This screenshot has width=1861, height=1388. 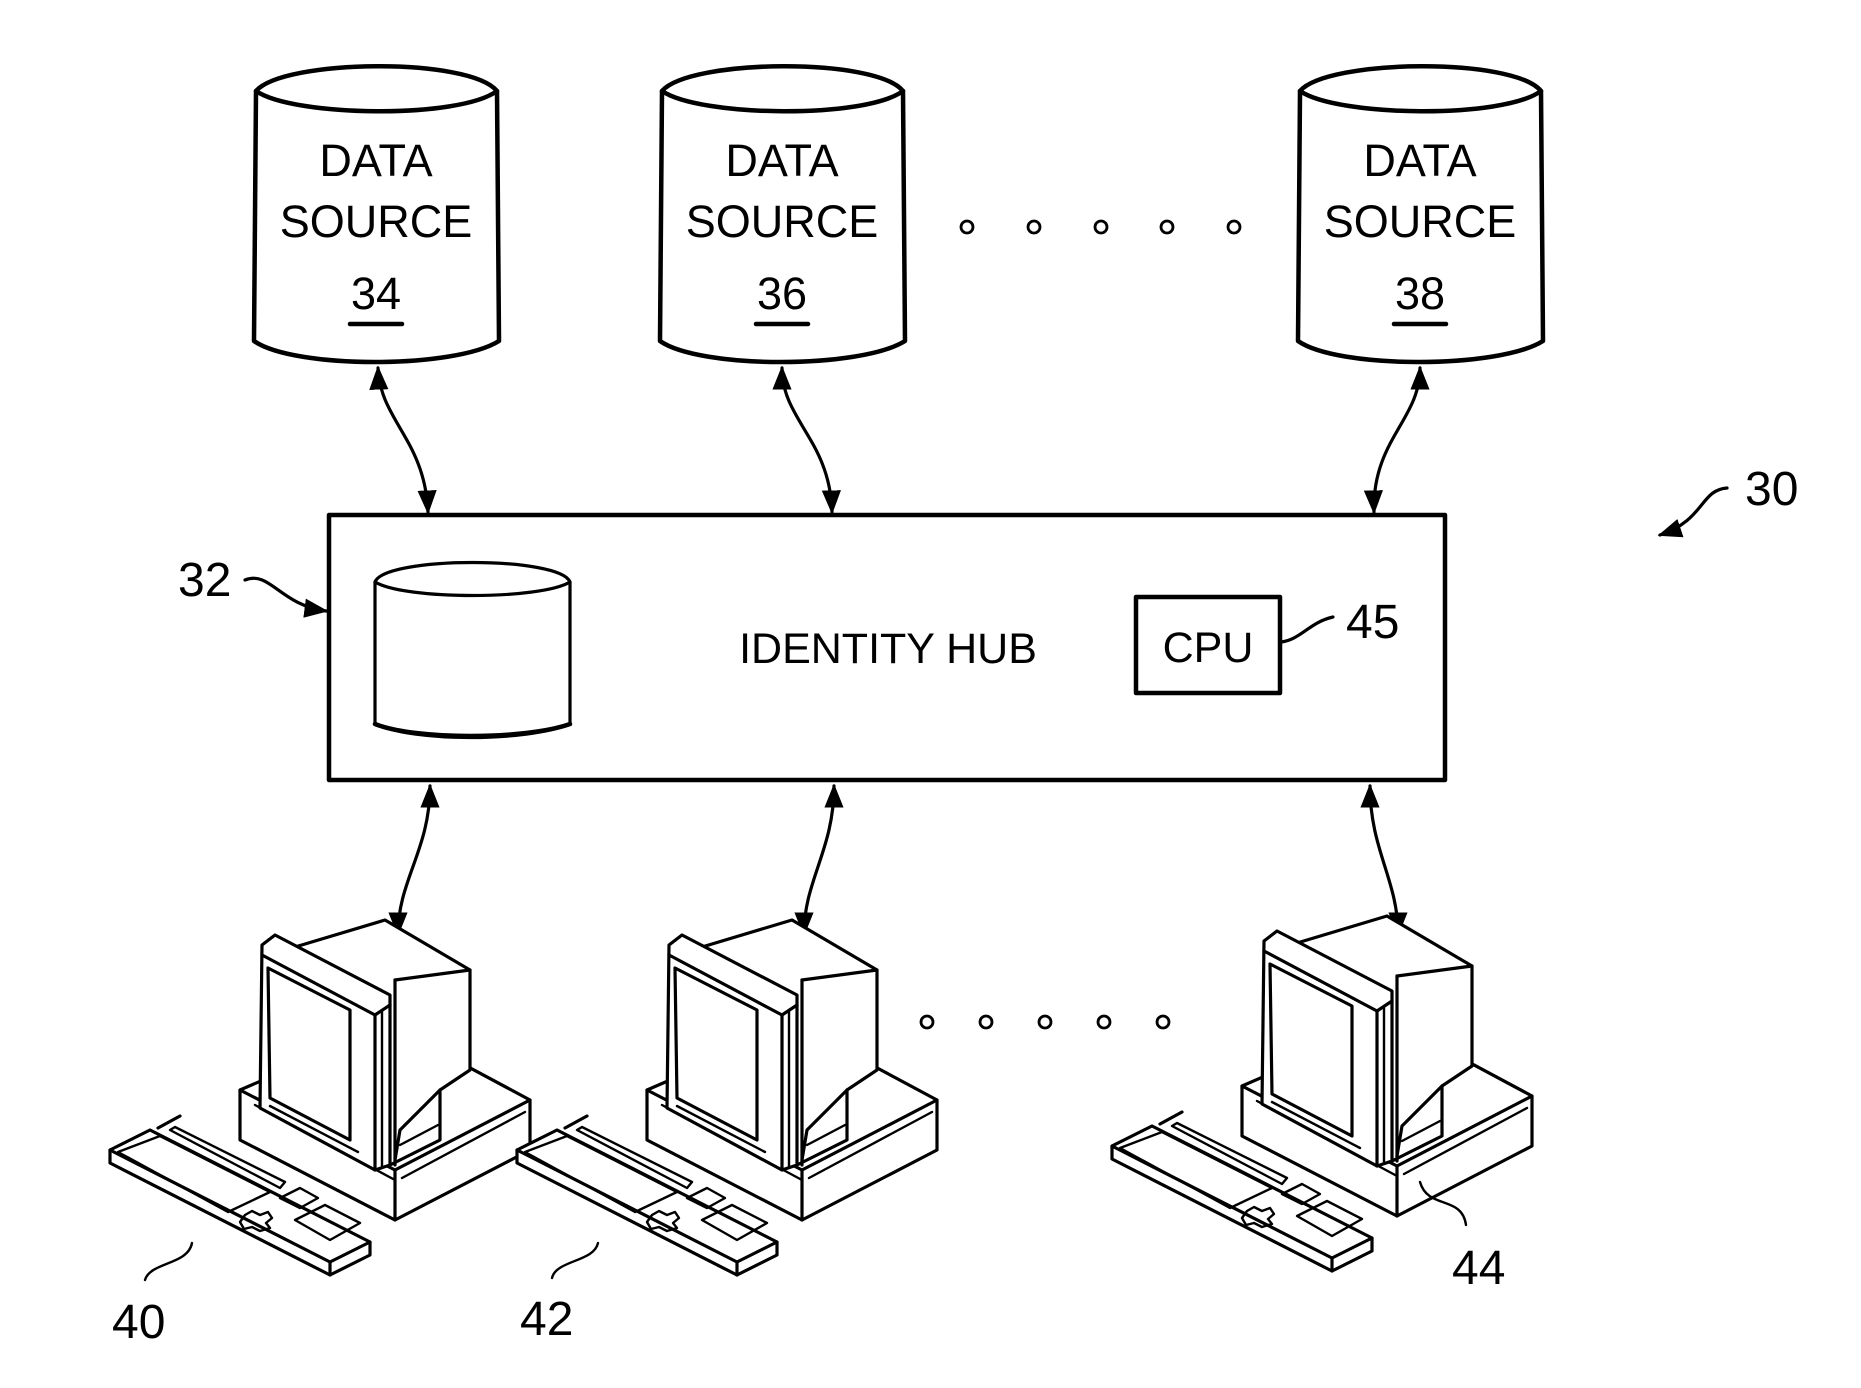 What do you see at coordinates (1693, 512) in the screenshot?
I see `figure-ref-arrow` at bounding box center [1693, 512].